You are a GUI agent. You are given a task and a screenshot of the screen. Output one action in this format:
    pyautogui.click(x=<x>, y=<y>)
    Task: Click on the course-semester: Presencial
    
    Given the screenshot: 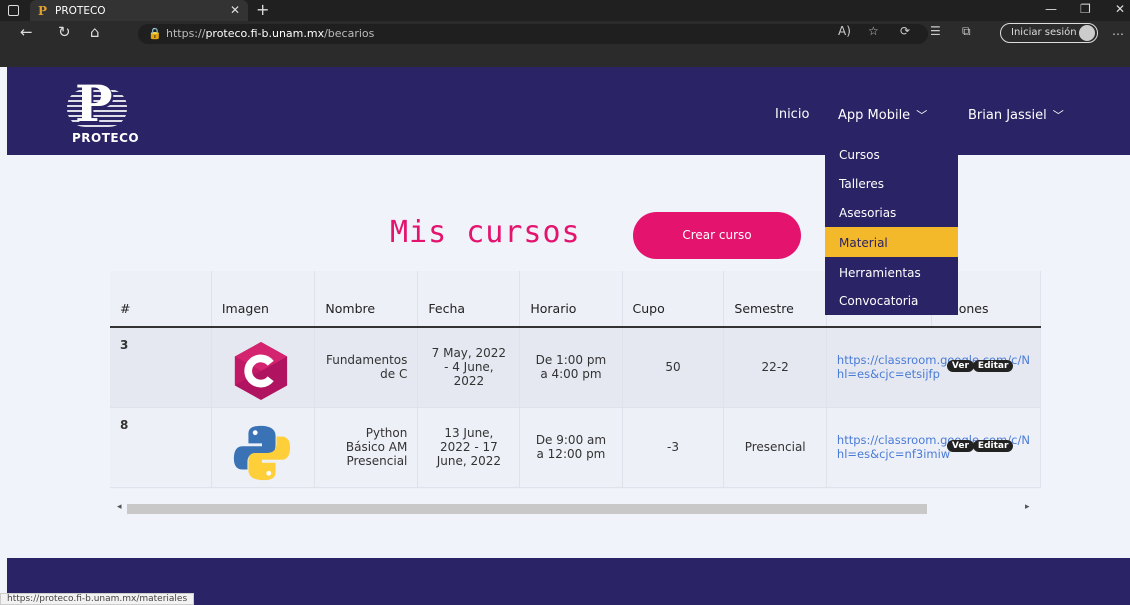 What is the action you would take?
    pyautogui.click(x=775, y=447)
    